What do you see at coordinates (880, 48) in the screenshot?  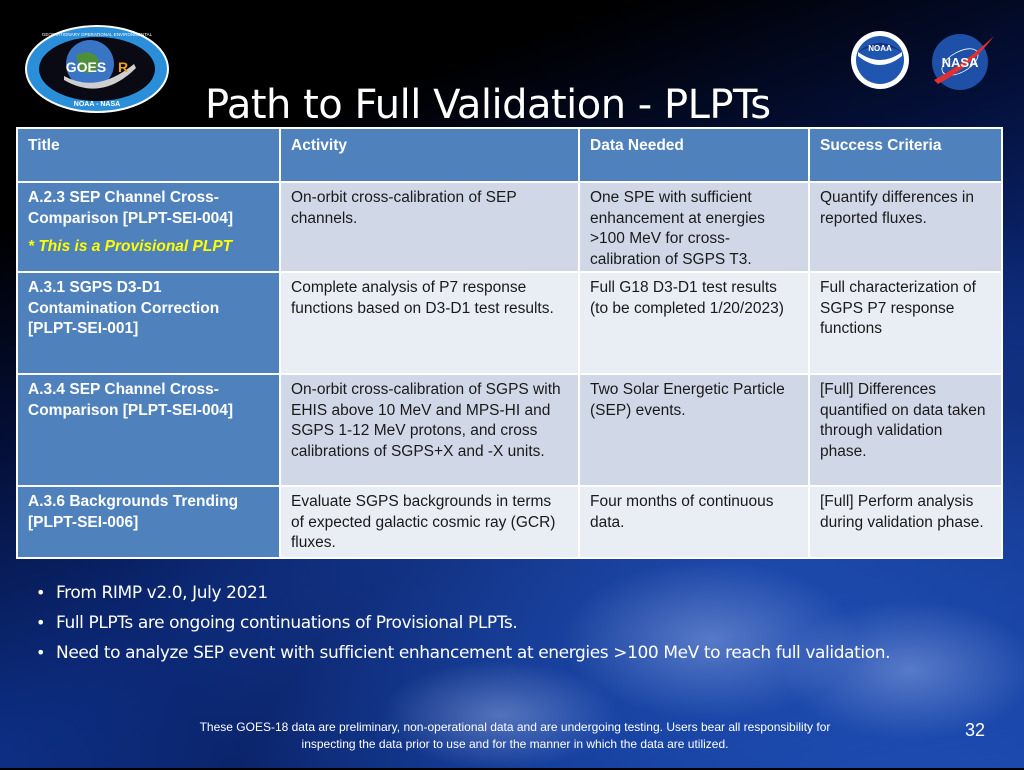 I see `svg-text: NOAA` at bounding box center [880, 48].